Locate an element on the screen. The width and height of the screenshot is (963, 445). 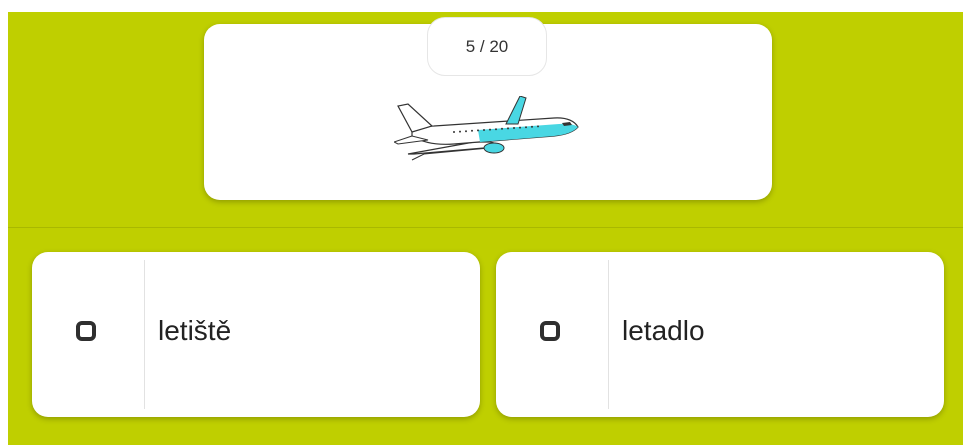
section-divider is located at coordinates (485, 227).